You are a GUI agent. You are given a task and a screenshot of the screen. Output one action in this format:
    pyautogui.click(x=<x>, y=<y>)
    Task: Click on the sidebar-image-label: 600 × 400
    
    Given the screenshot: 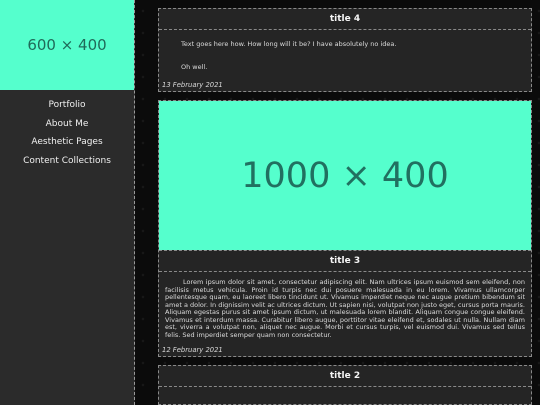 What is the action you would take?
    pyautogui.click(x=67, y=45)
    